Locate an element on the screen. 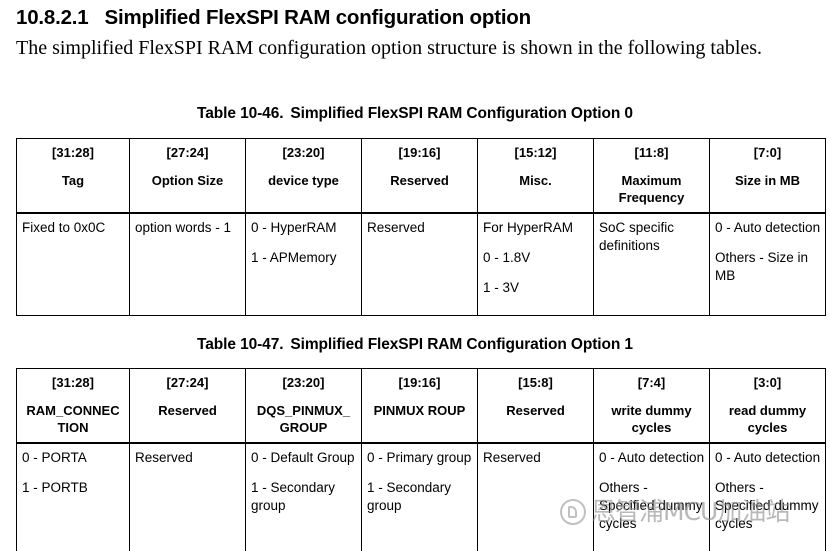 This screenshot has width=830, height=551. column-field-name: device type is located at coordinates (303, 180).